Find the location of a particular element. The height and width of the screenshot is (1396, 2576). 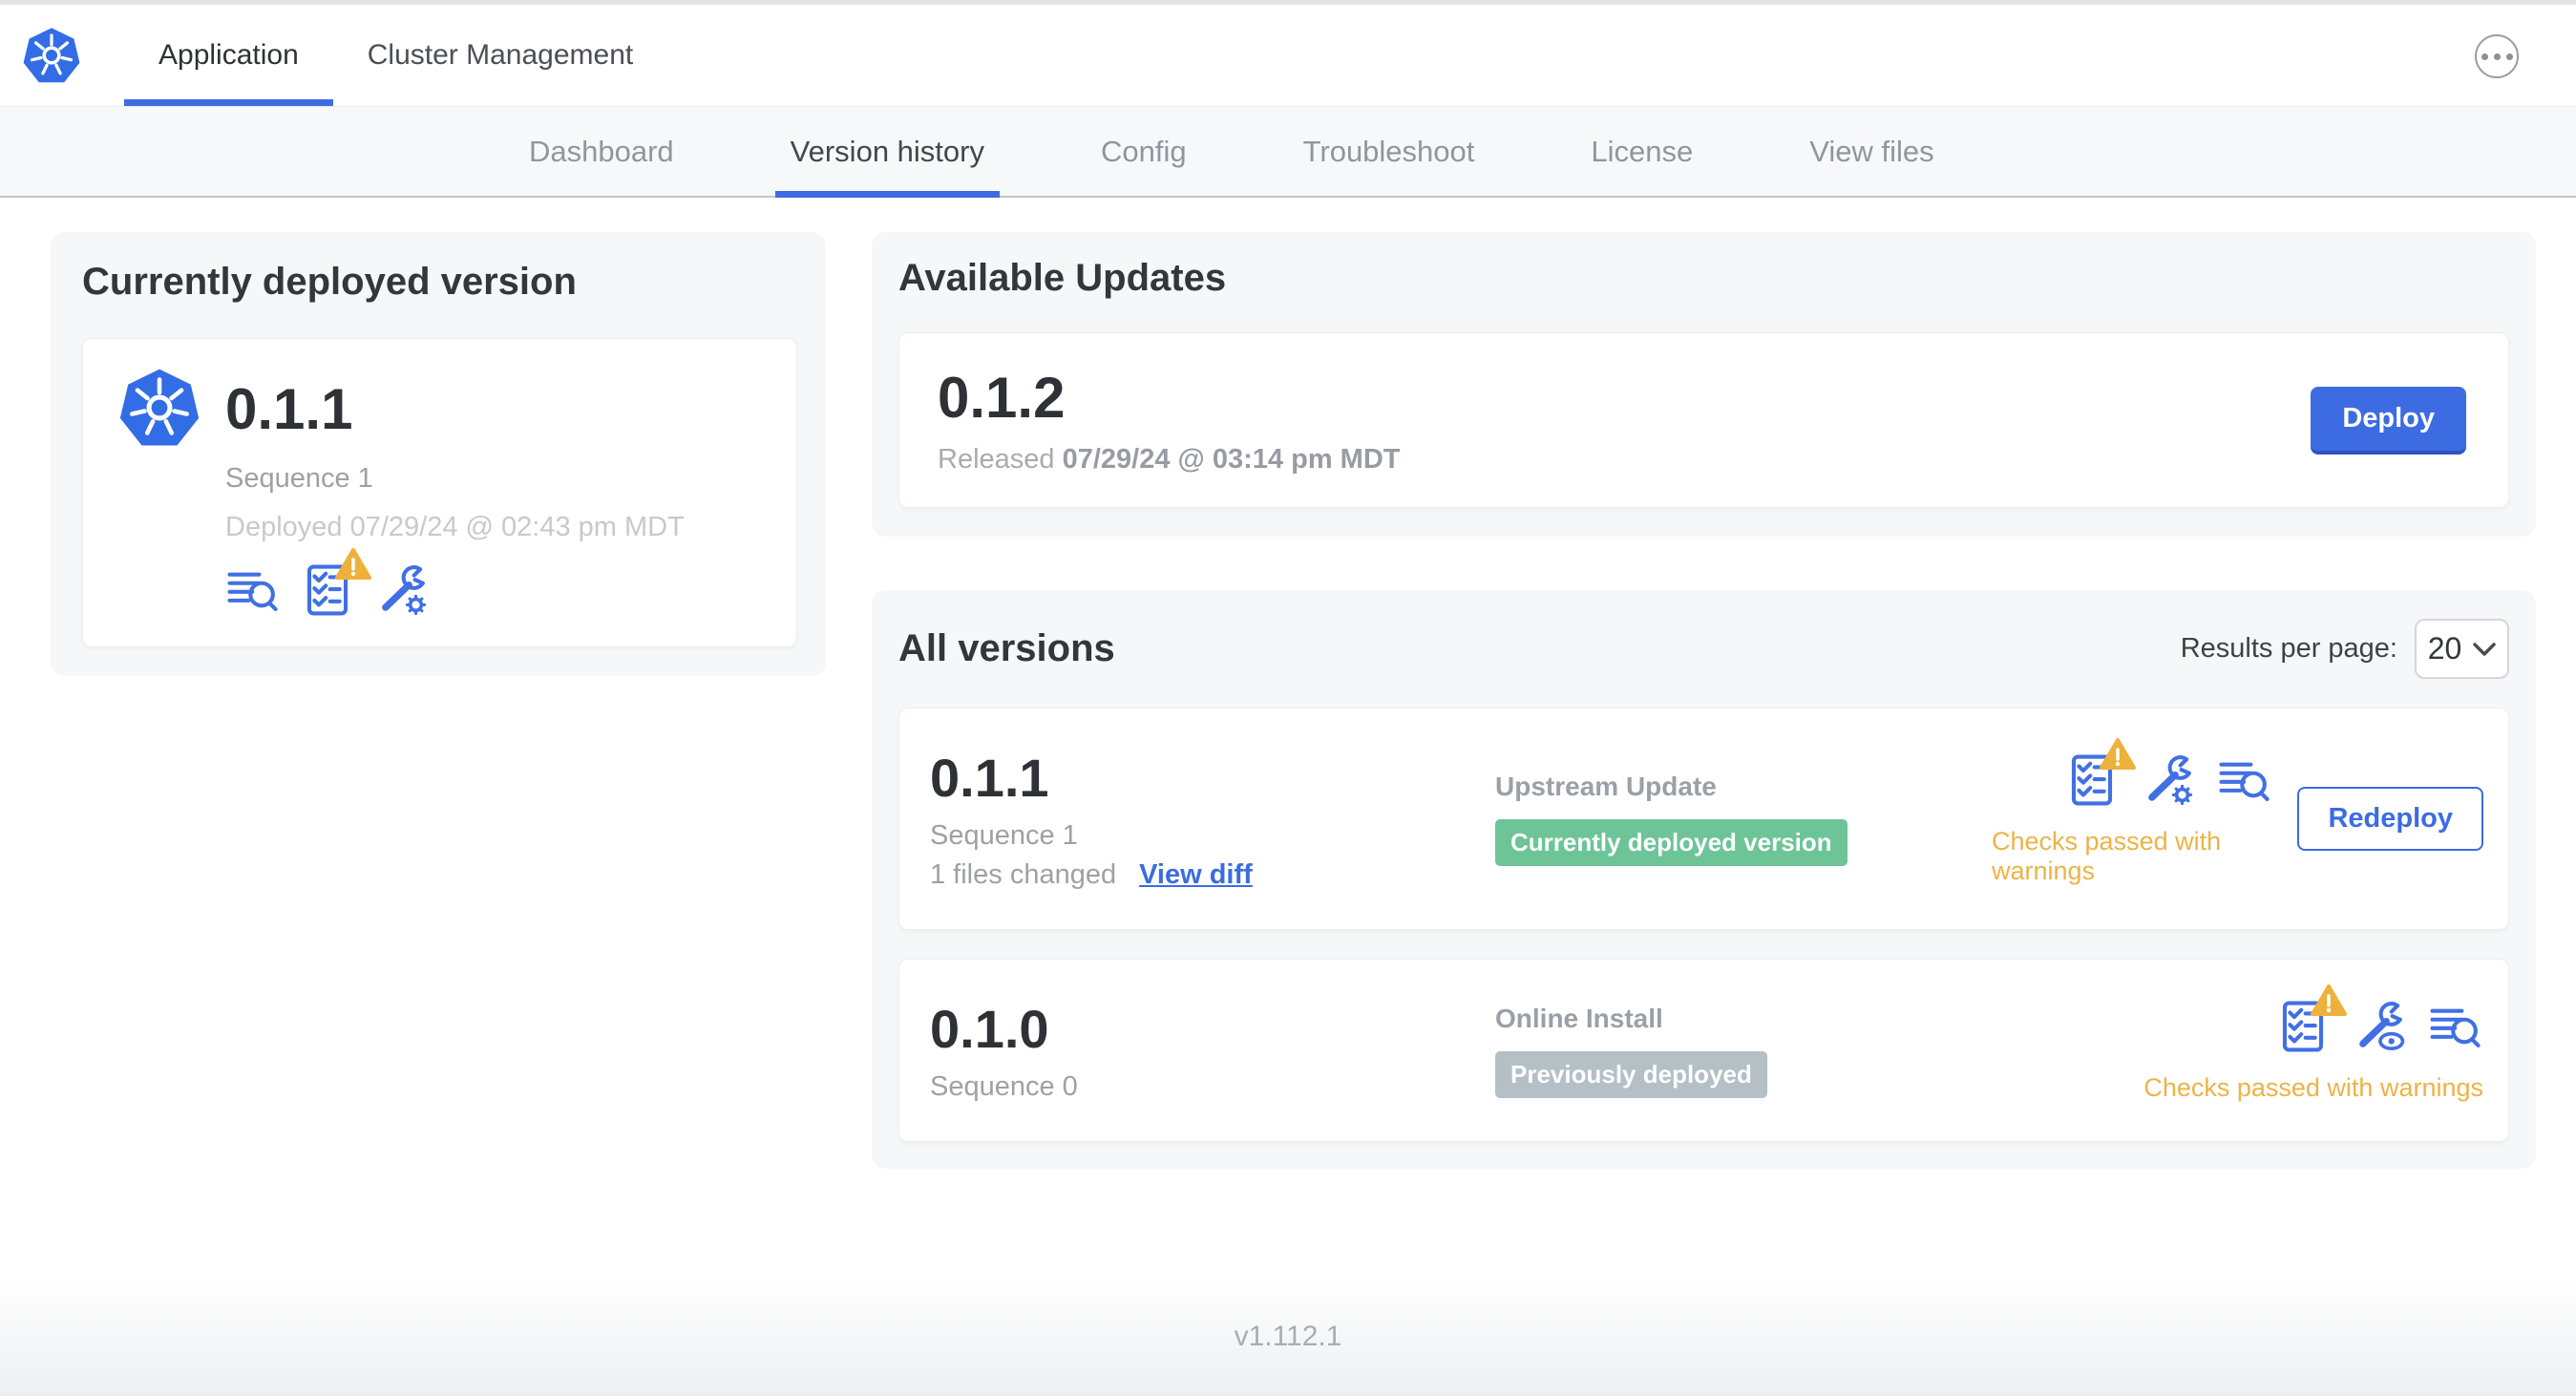

row-sequence: Sequence 1 is located at coordinates (1004, 835).